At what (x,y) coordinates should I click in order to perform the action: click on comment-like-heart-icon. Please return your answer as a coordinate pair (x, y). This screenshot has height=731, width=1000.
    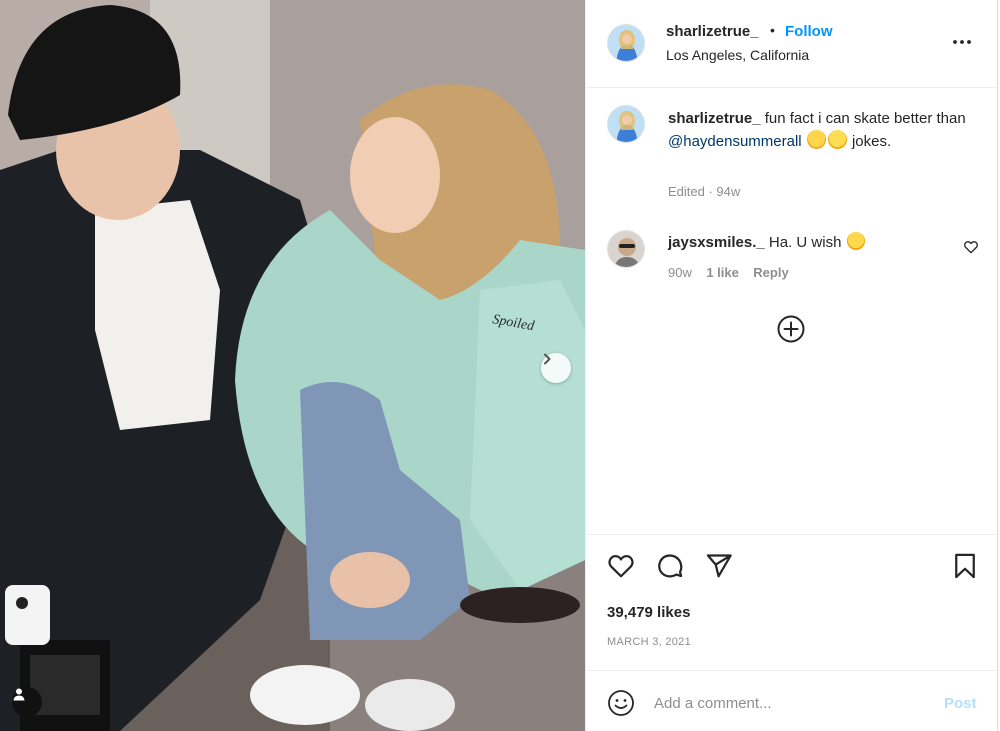
    Looking at the image, I should click on (971, 247).